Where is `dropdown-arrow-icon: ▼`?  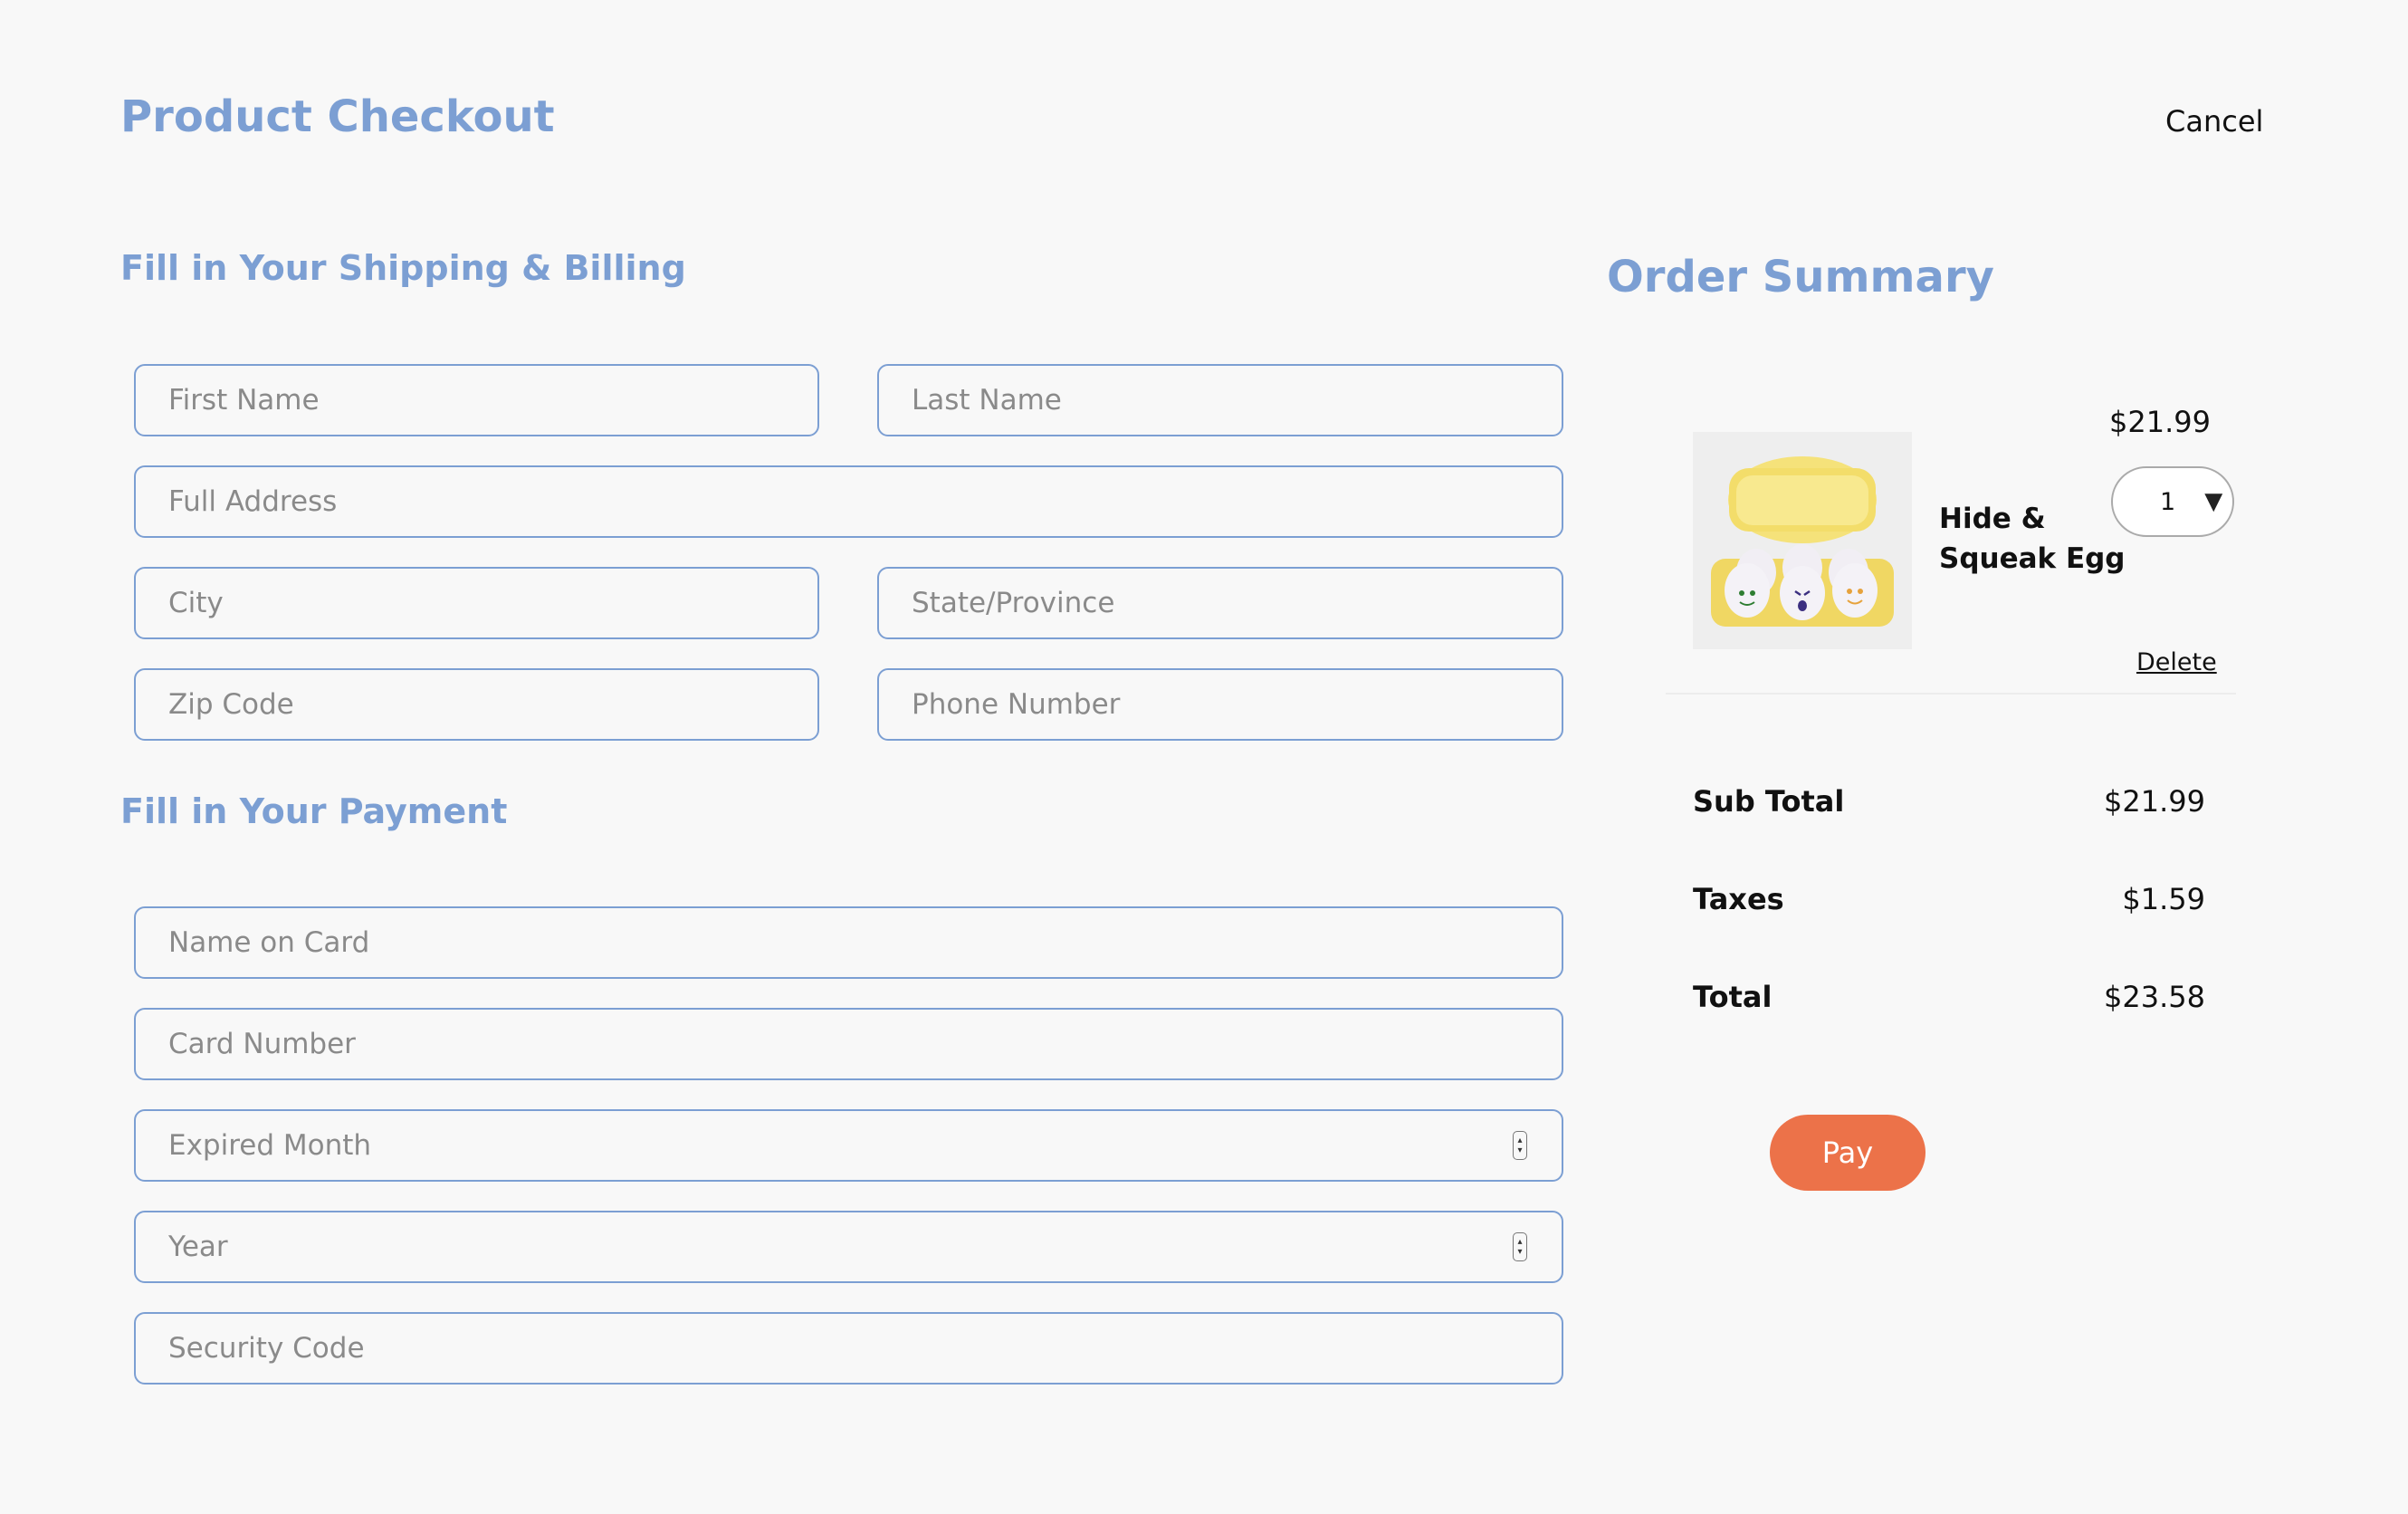 dropdown-arrow-icon: ▼ is located at coordinates (2213, 502).